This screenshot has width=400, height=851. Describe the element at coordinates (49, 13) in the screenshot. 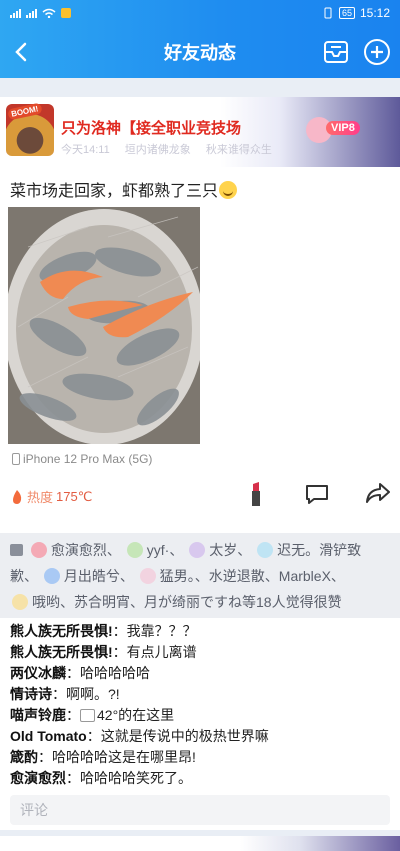

I see `wifi-icon` at that location.